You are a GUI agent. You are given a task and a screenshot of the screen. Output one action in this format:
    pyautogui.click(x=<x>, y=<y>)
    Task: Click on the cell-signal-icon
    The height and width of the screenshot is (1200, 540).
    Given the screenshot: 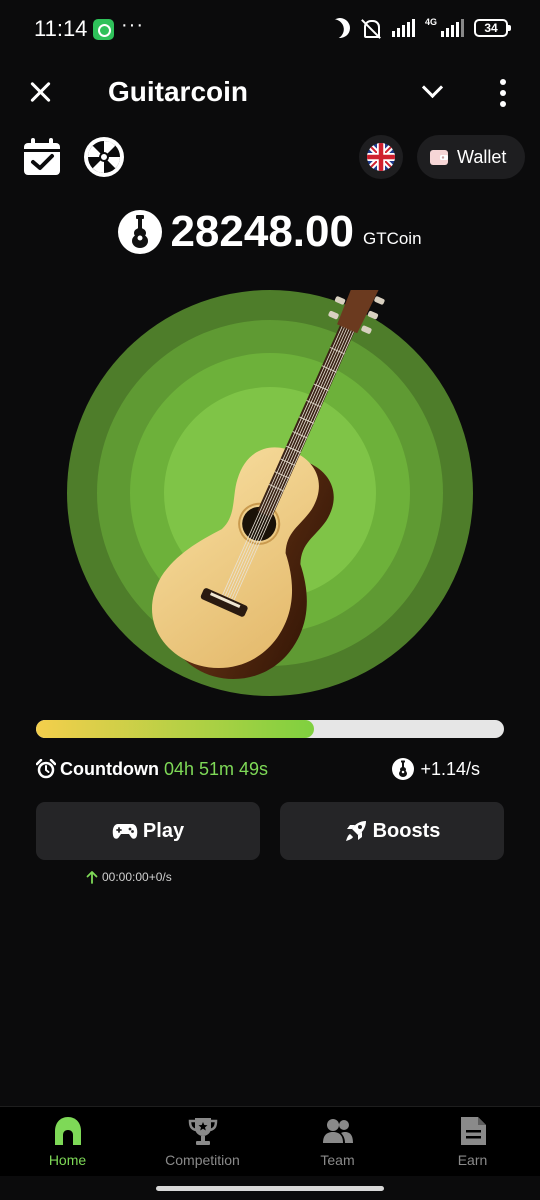 What is the action you would take?
    pyautogui.click(x=452, y=28)
    